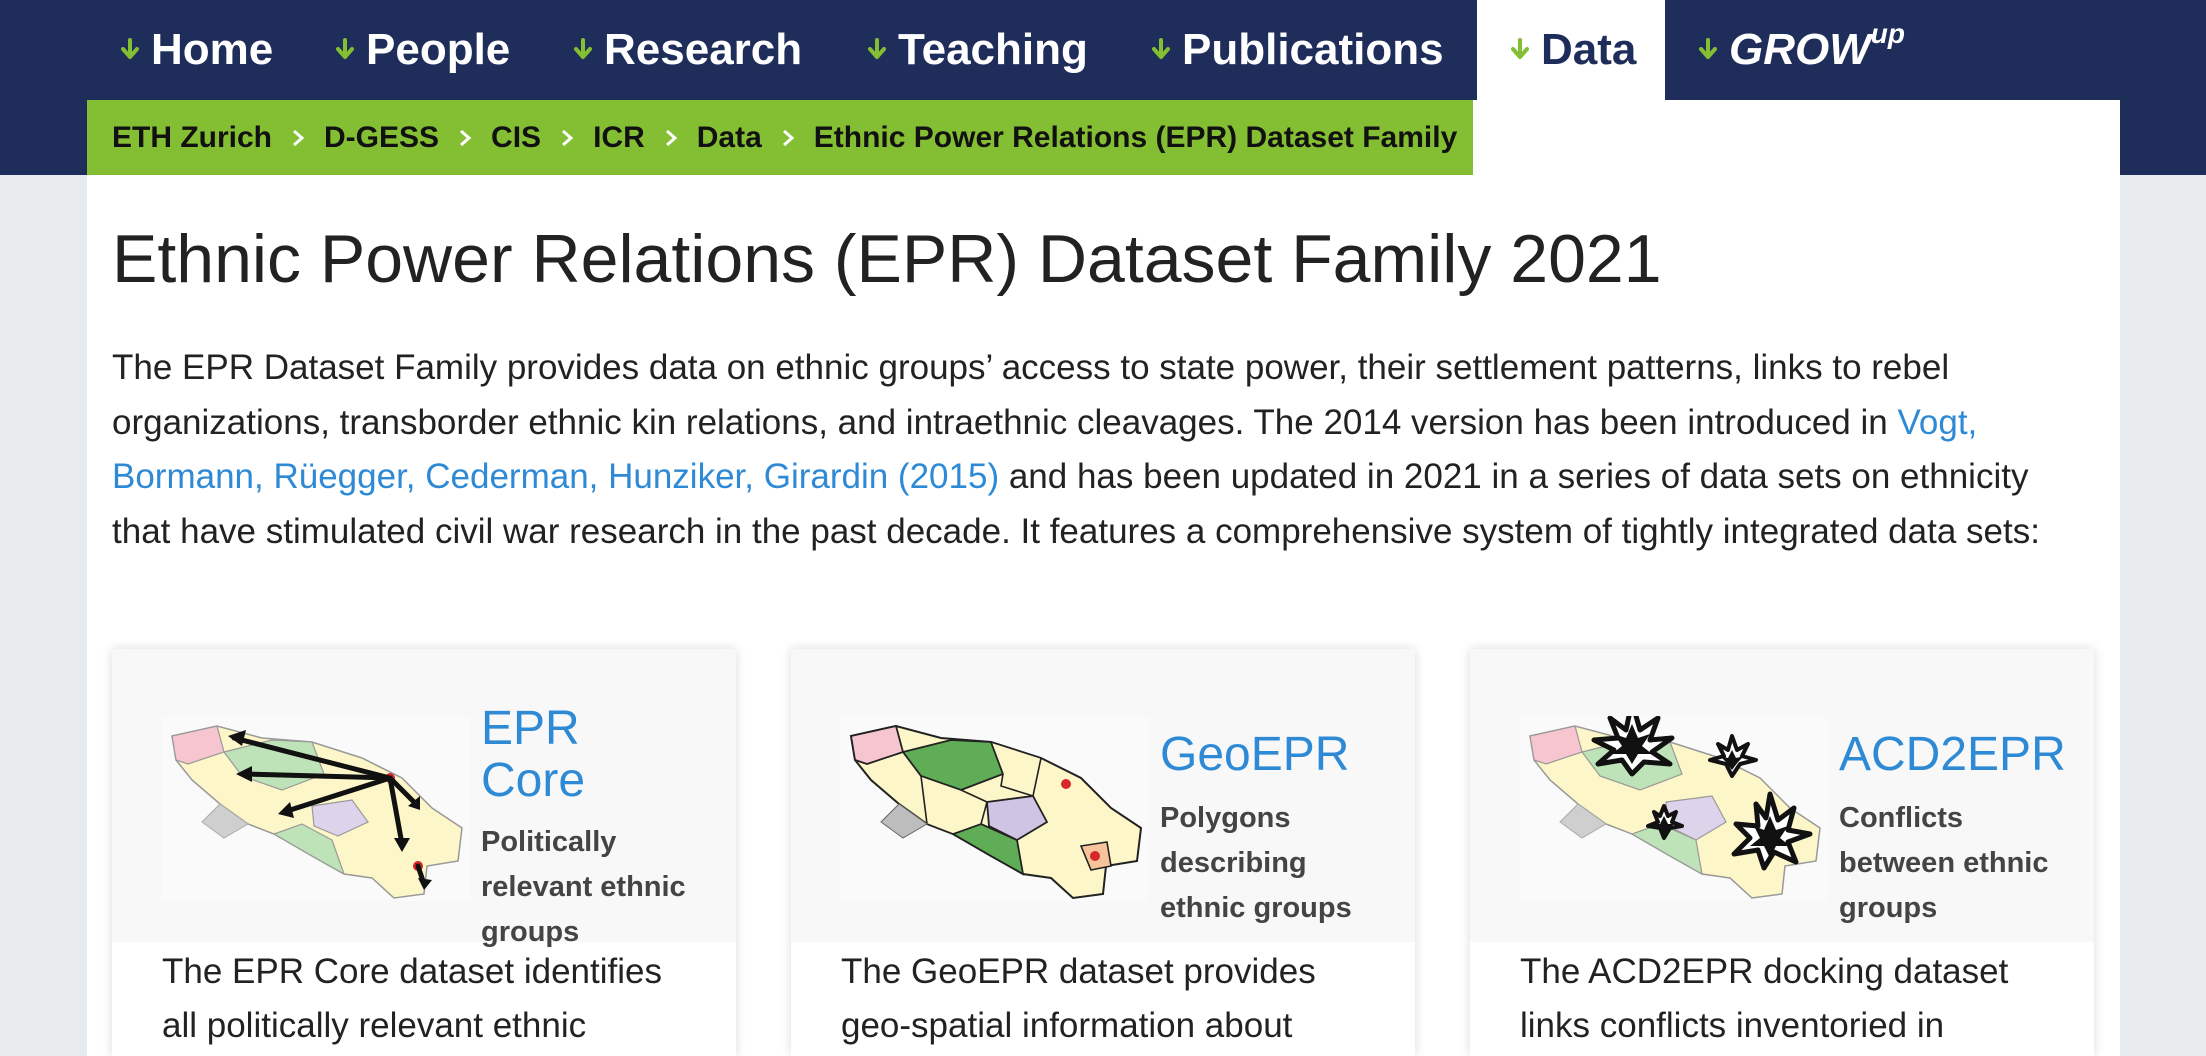  I want to click on epr-map-image, so click(316, 808).